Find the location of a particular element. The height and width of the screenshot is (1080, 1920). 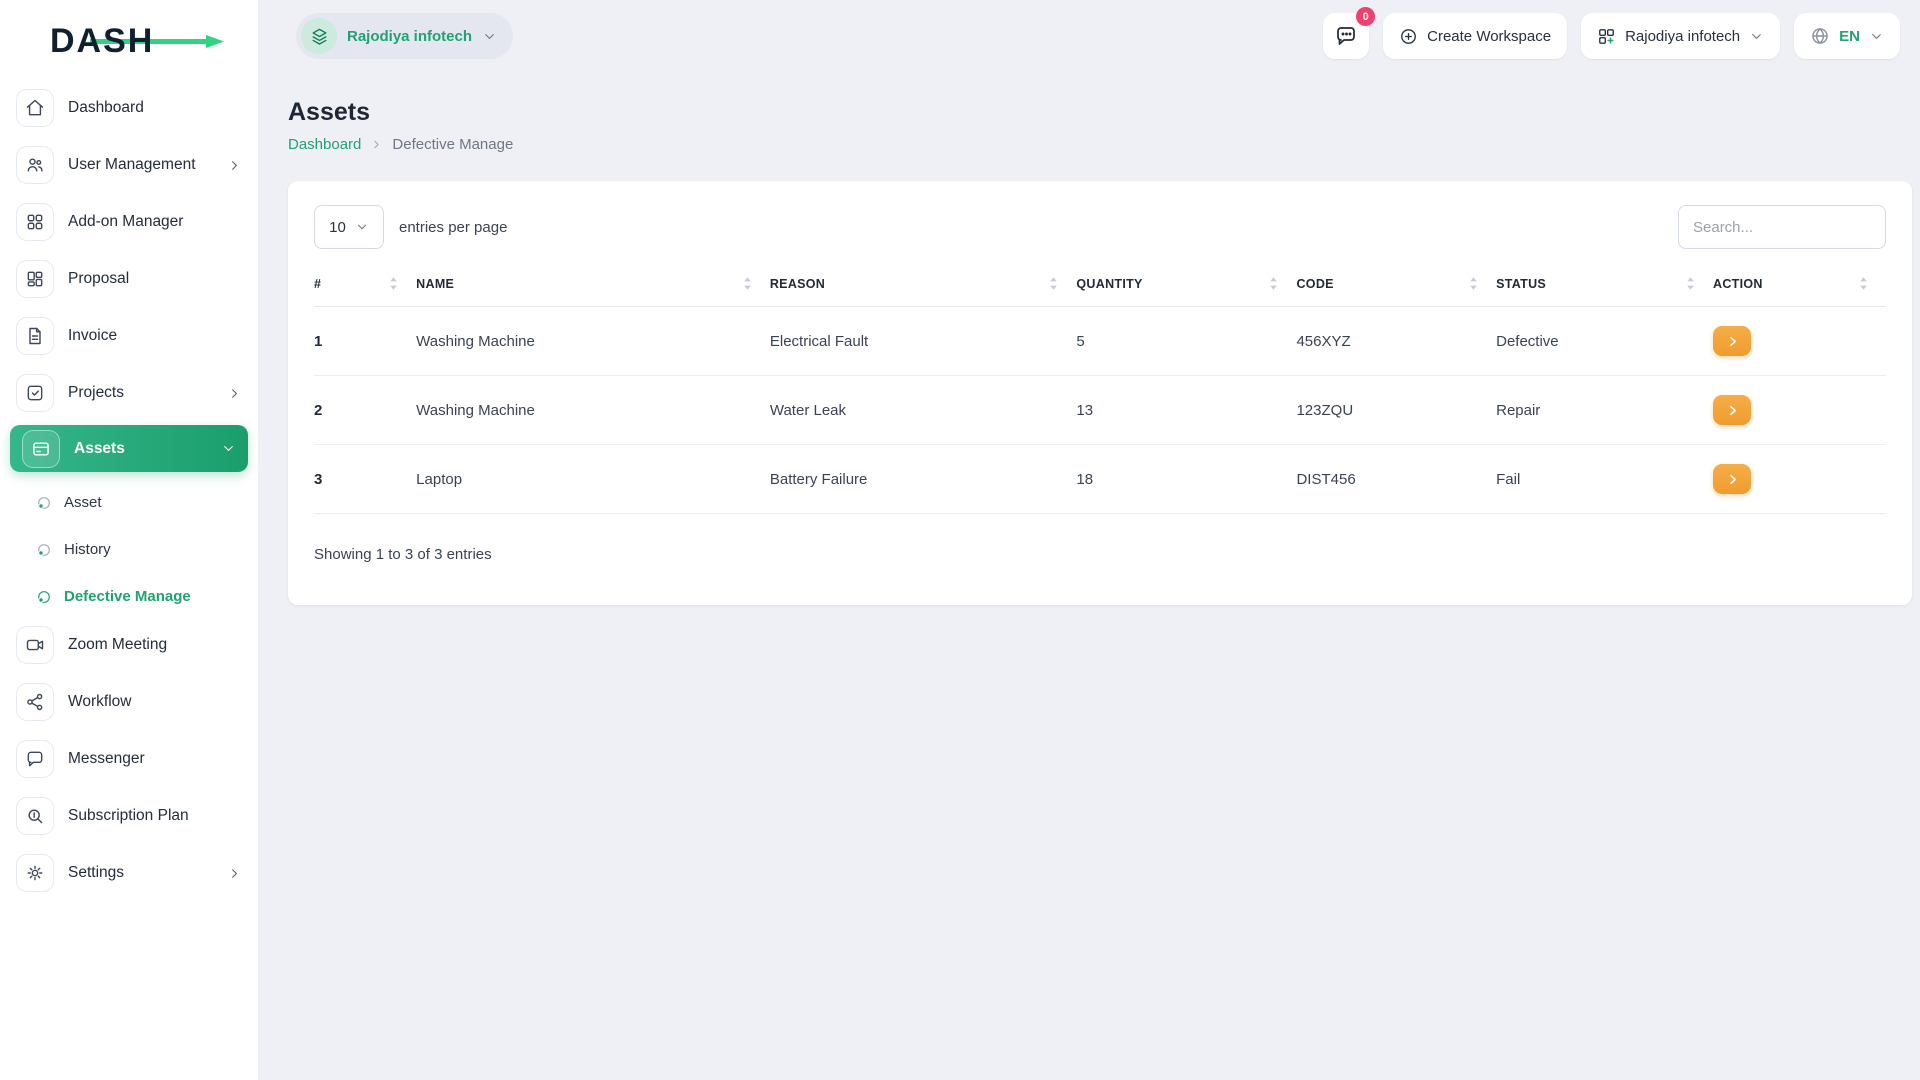

cell-quantity: 5 is located at coordinates (1186, 341).